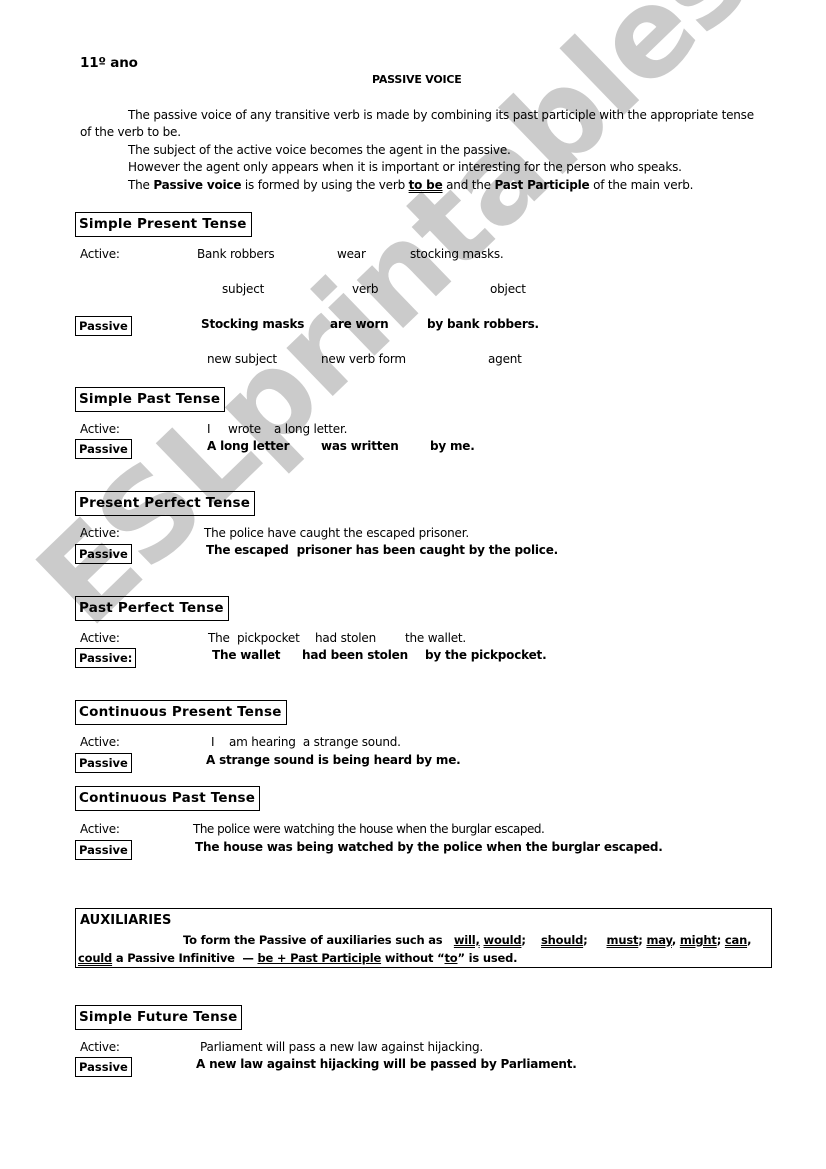  I want to click on active-object: the wallet., so click(436, 638).